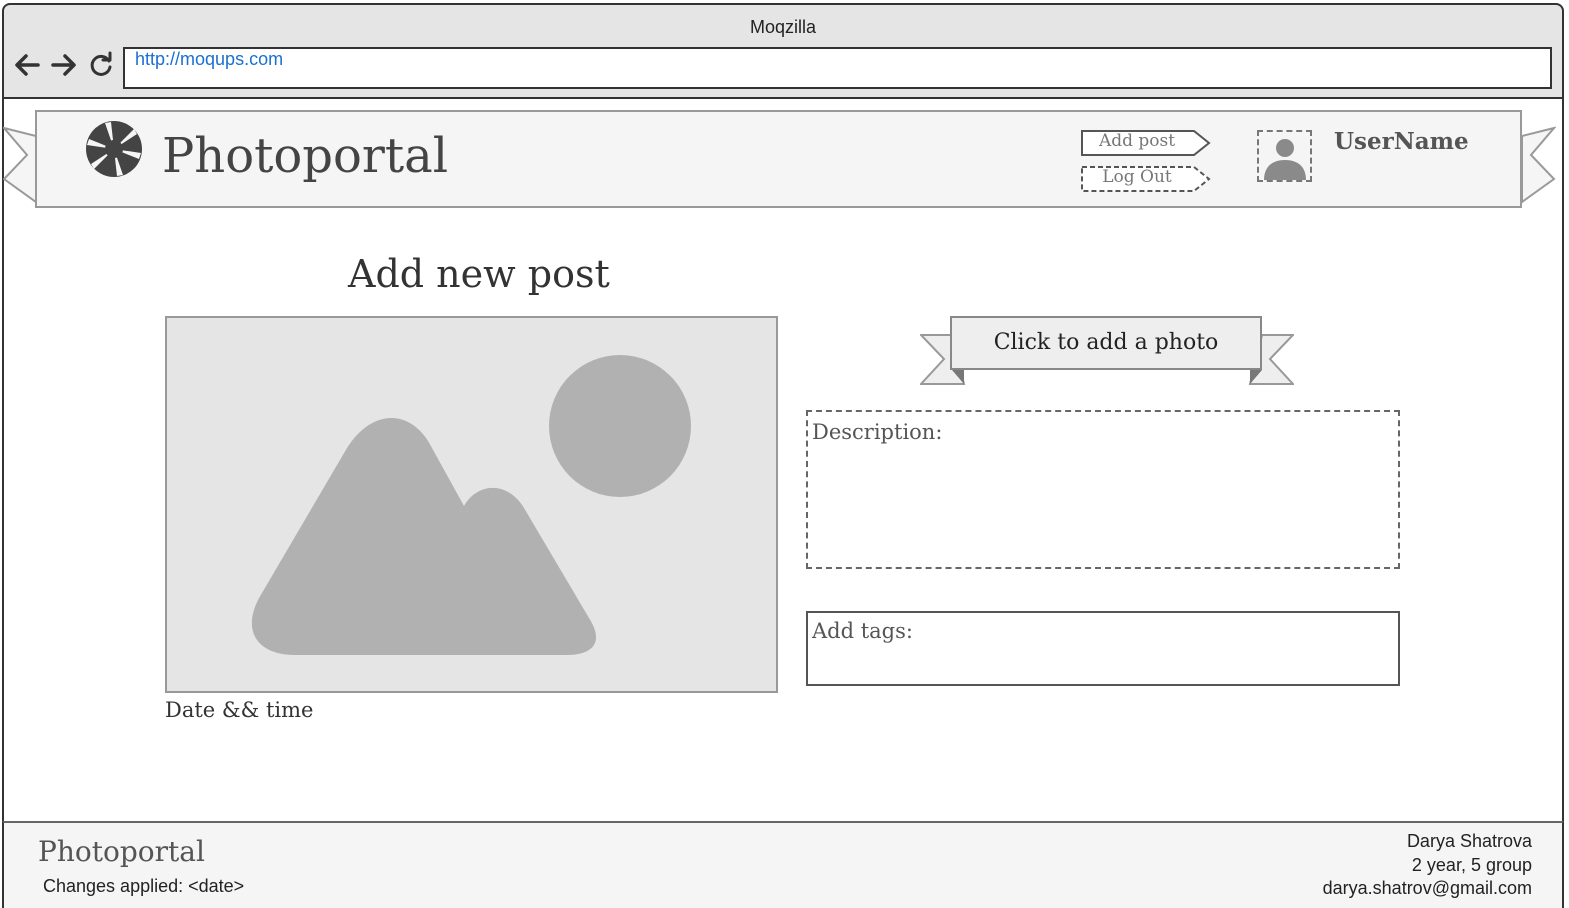 This screenshot has height=908, width=1569. Describe the element at coordinates (1137, 177) in the screenshot. I see `logout-label: Log Out` at that location.